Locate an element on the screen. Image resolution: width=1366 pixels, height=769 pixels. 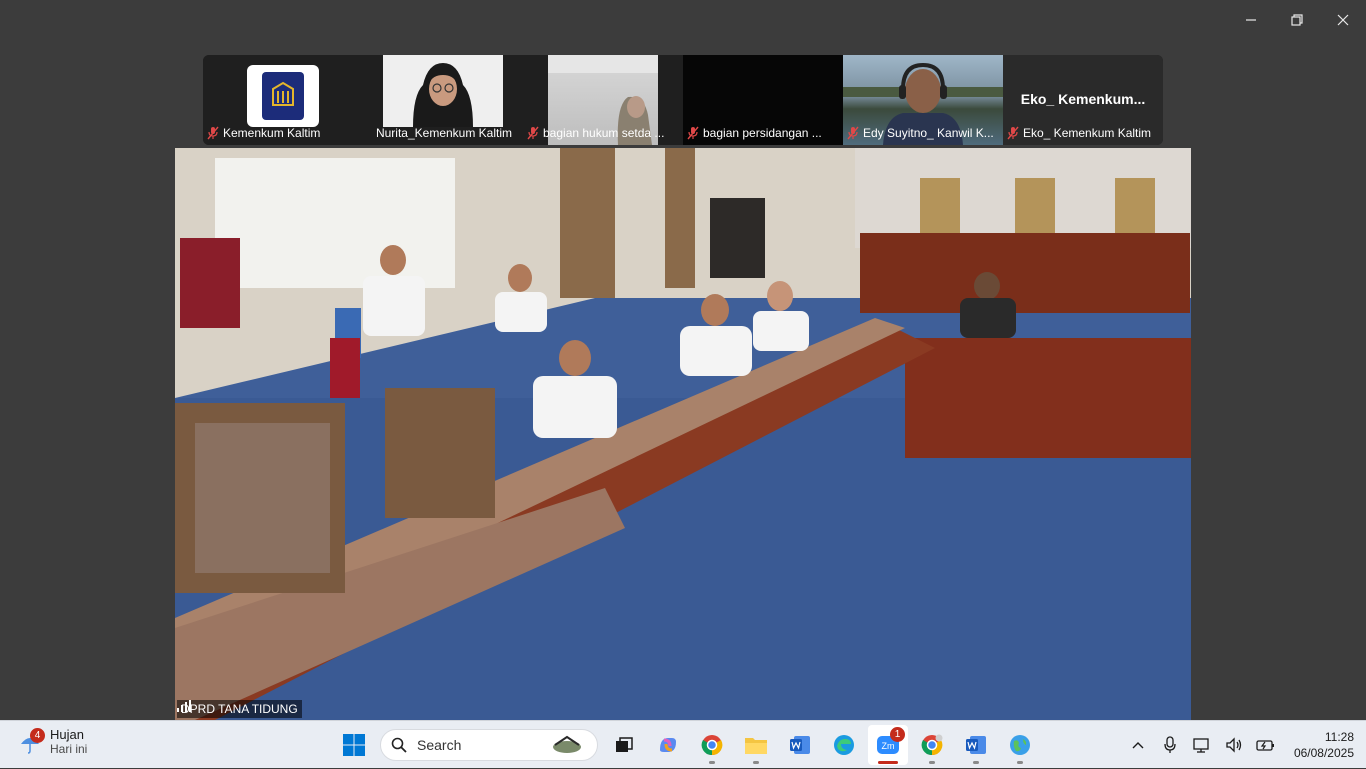
speaker-name: DPRD TANA TIDUNG is located at coordinates (239, 709).